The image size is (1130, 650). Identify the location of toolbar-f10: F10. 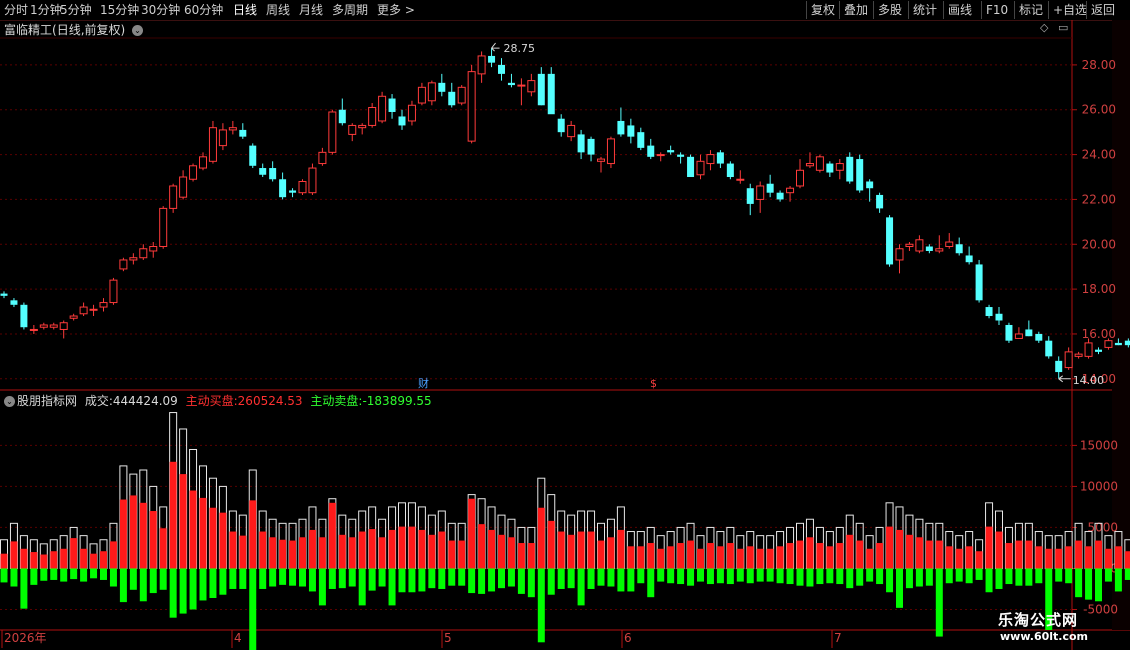
(997, 10).